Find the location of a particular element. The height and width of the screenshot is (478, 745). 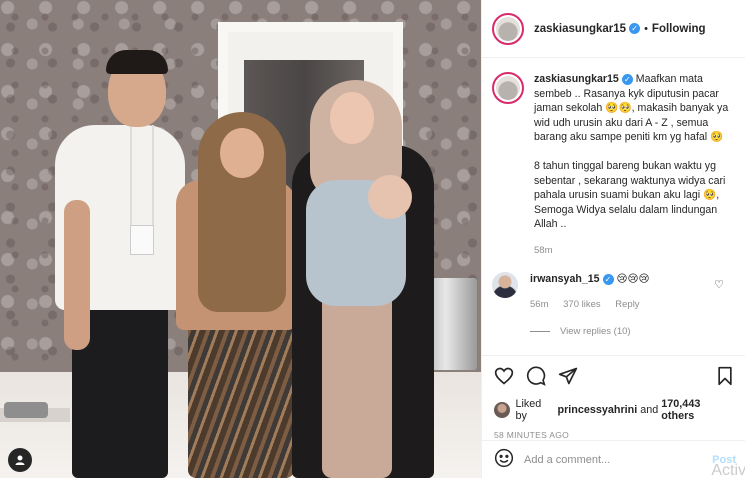

activation-watermark: Activ is located at coordinates (728, 470).